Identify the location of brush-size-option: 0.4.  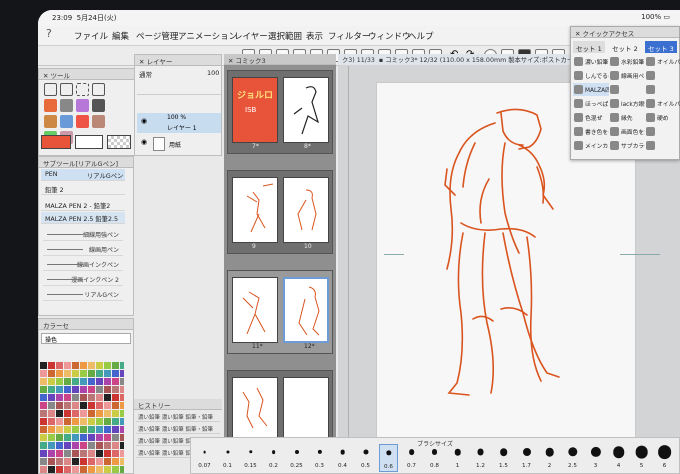
(342, 458).